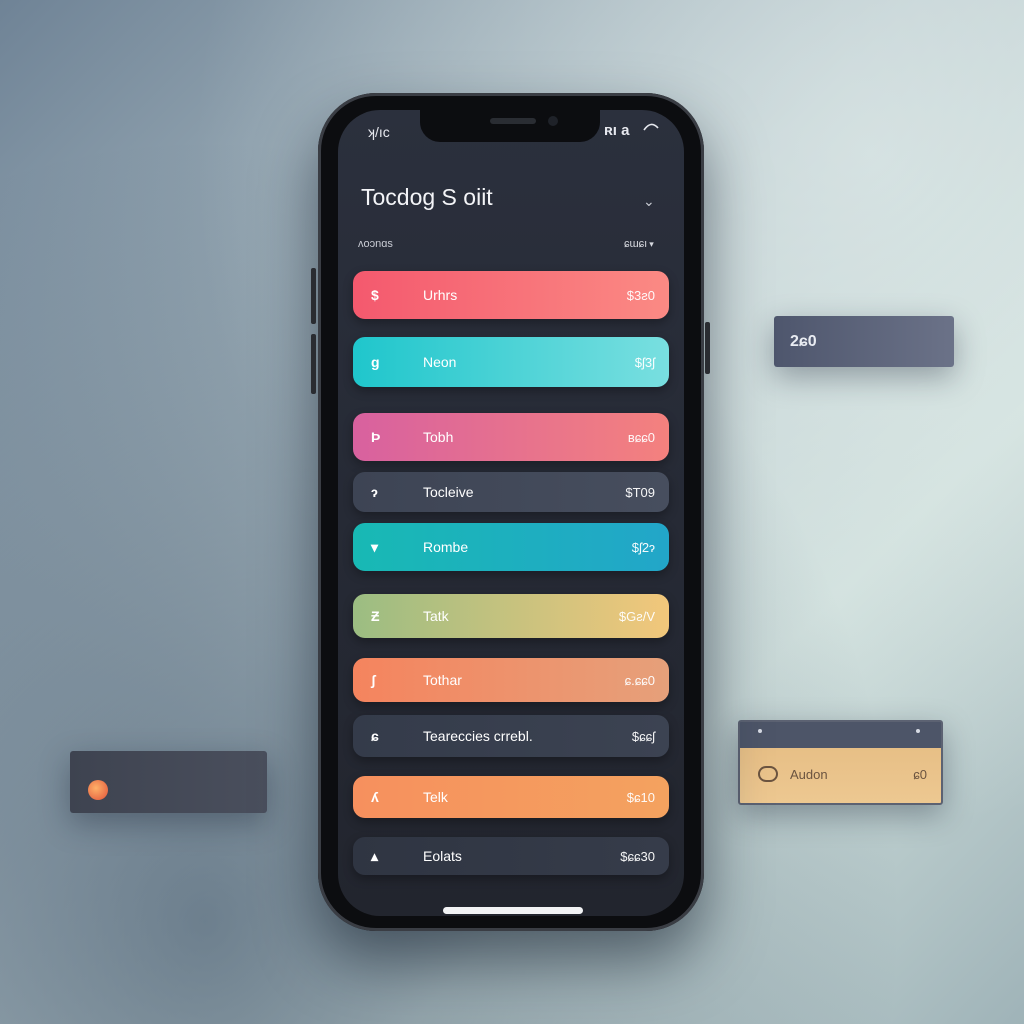 This screenshot has width=1024, height=1024. What do you see at coordinates (640, 492) in the screenshot?
I see `task-amount: $T09` at bounding box center [640, 492].